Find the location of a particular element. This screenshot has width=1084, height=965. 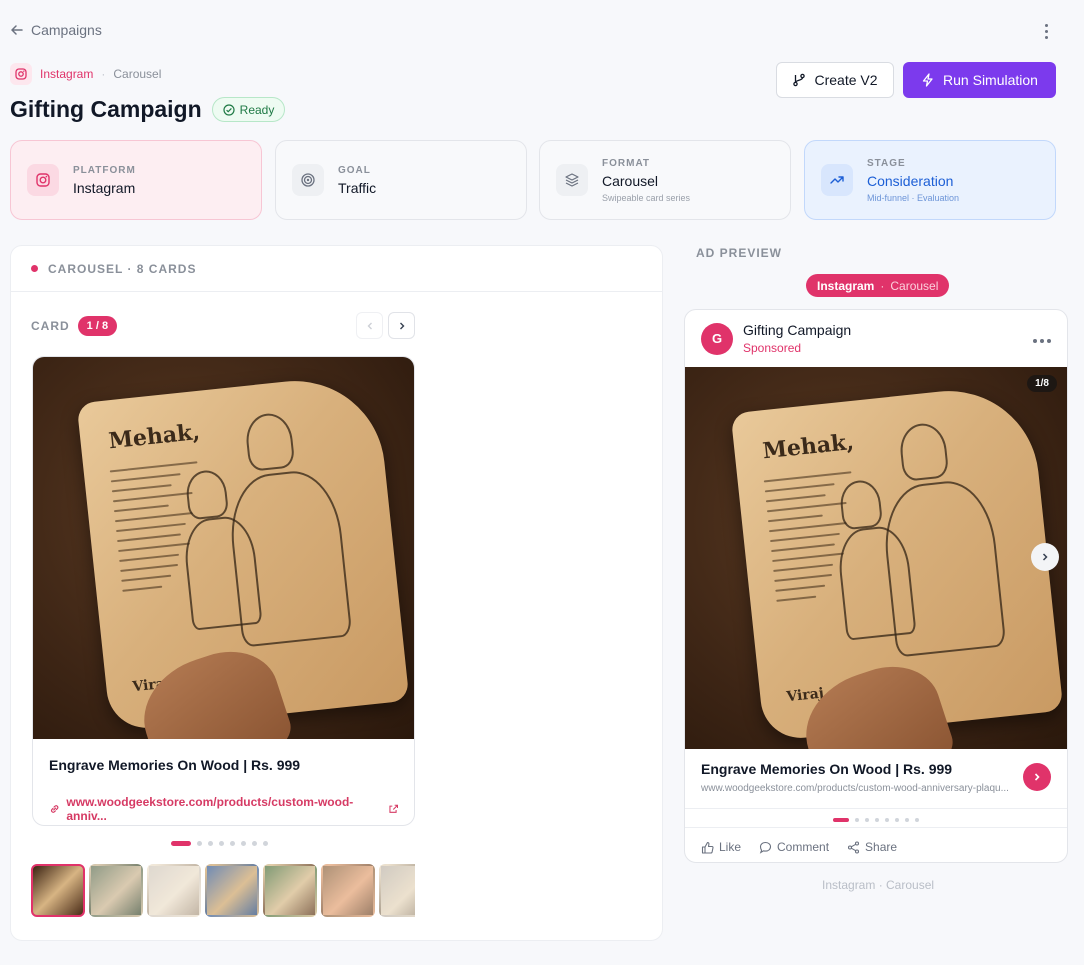

card-pagination is located at coordinates (219, 843).